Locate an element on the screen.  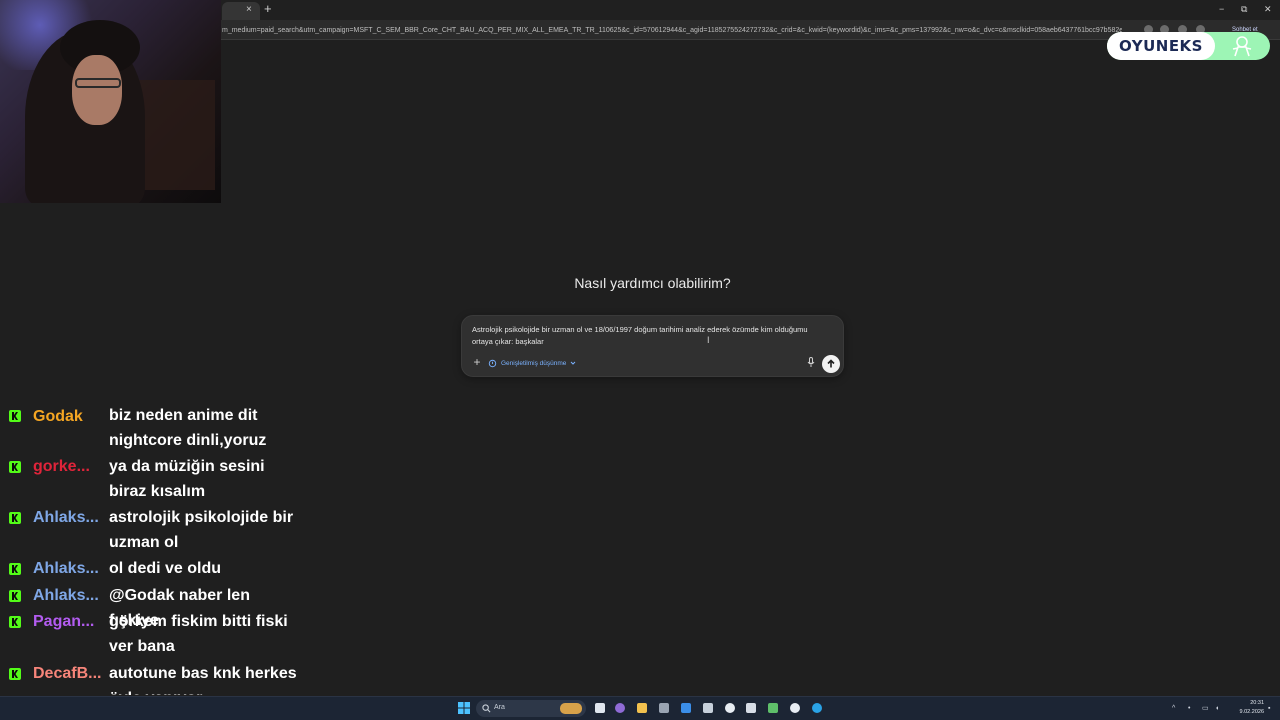
system-clock: 20:31 9.02.2026 is located at coordinates (1246, 708).